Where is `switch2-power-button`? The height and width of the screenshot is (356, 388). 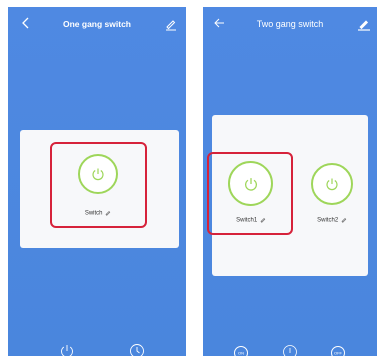
switch2-power-button is located at coordinates (332, 184).